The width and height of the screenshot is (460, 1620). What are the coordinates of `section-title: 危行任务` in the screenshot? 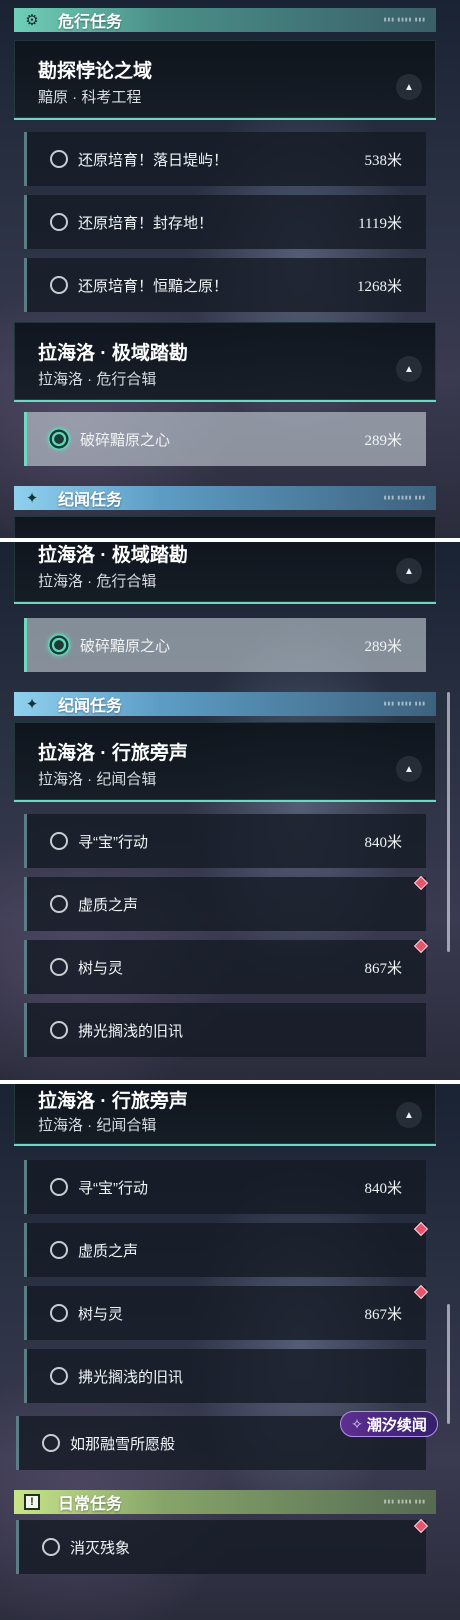 It's located at (90, 22).